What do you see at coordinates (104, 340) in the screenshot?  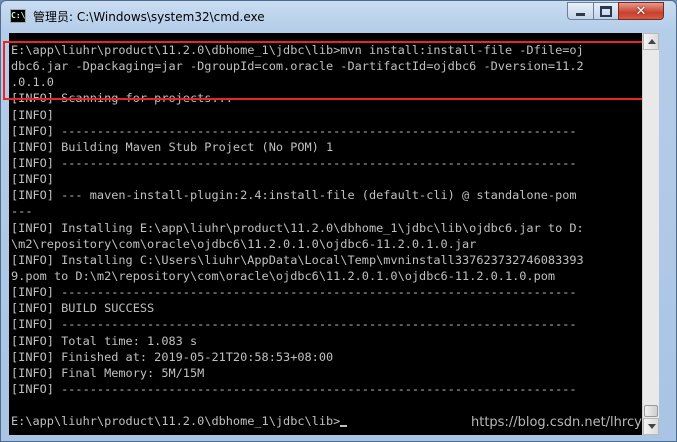 I see `console-line: [INFO] Total time: 1.083 s` at bounding box center [104, 340].